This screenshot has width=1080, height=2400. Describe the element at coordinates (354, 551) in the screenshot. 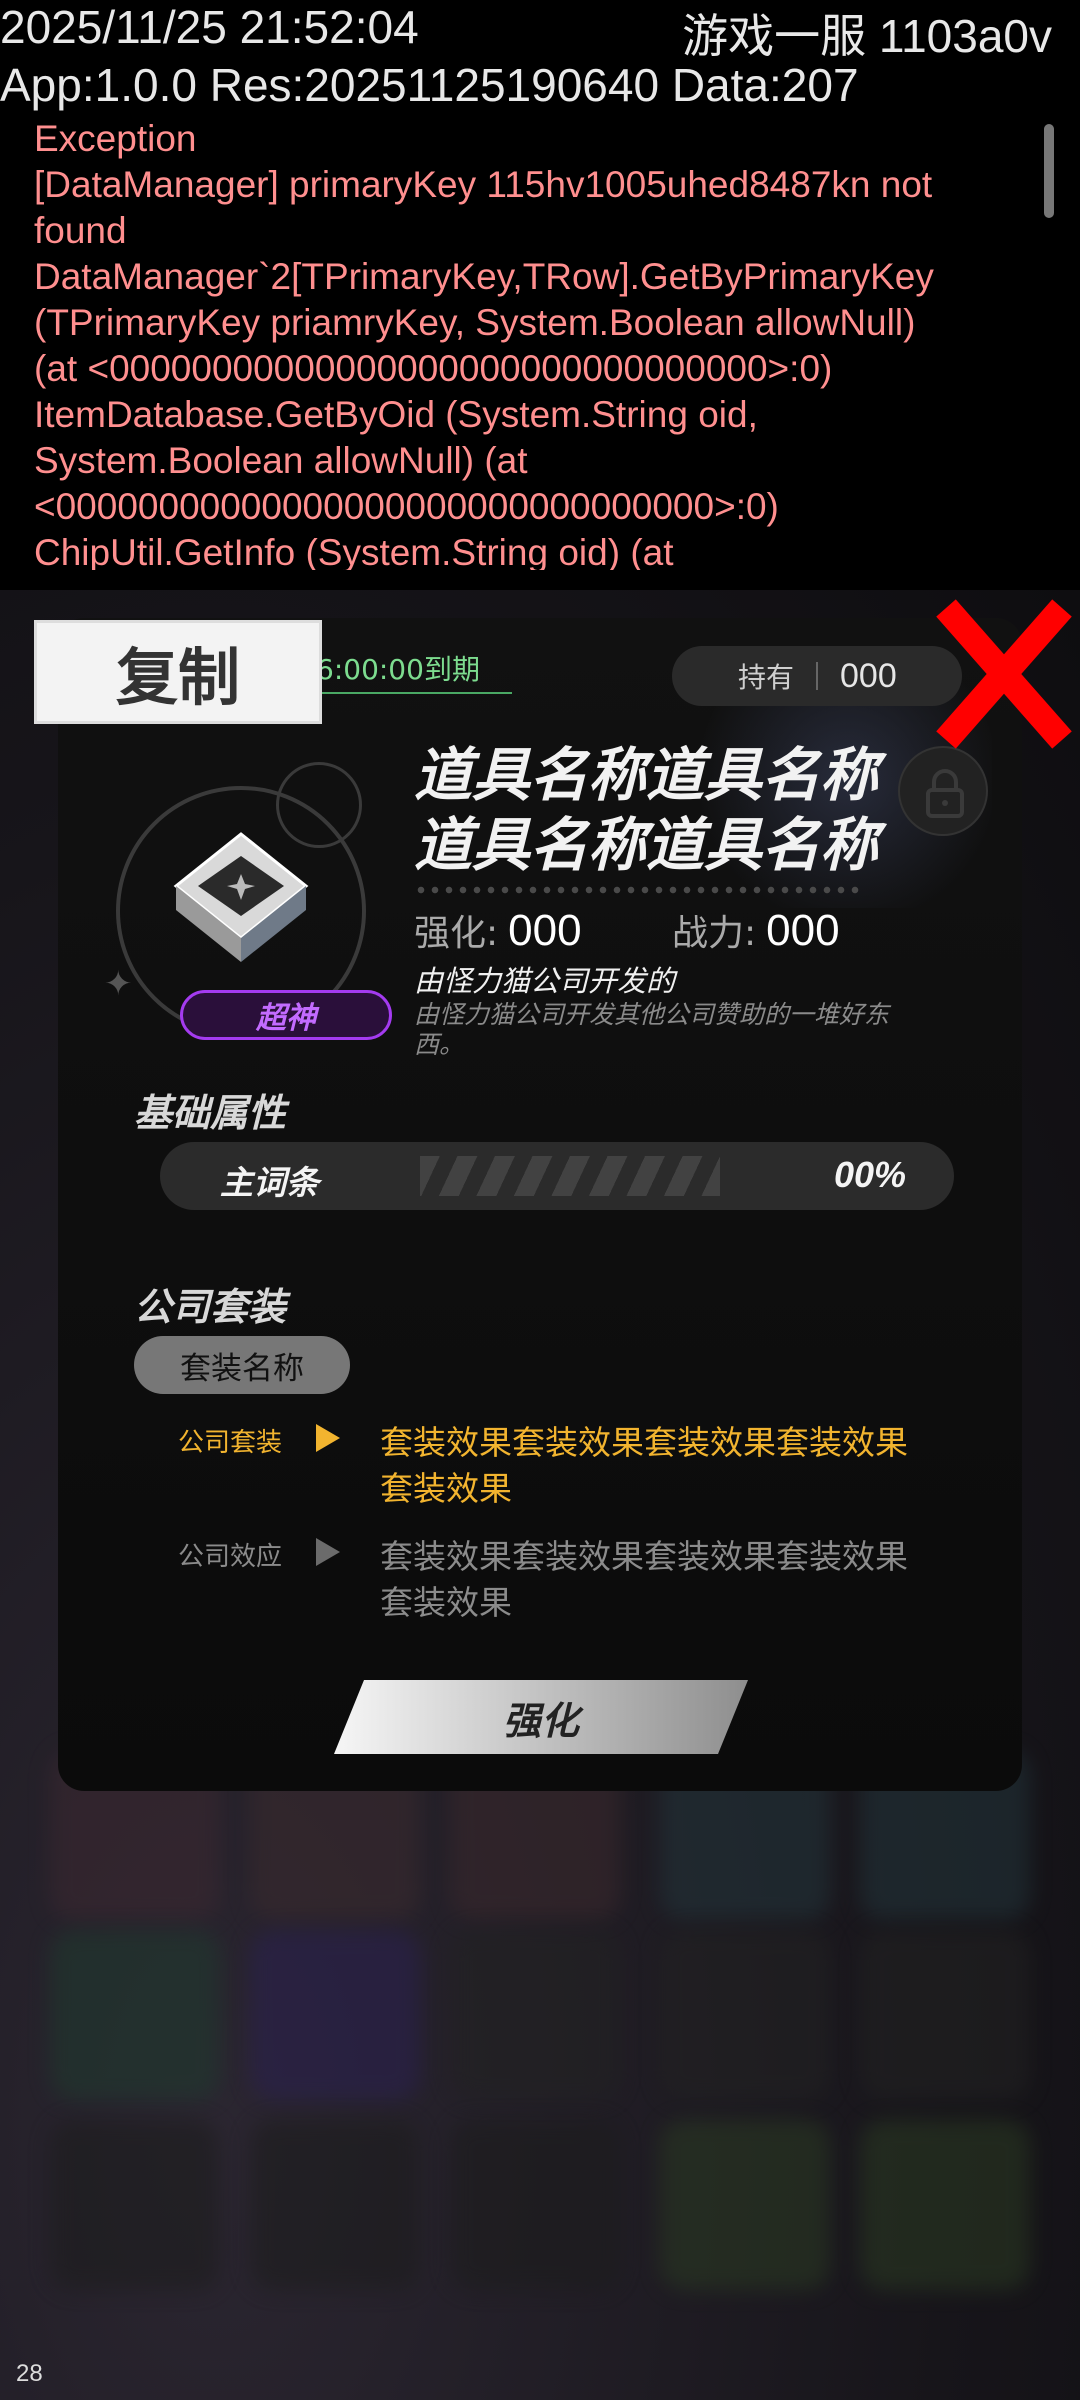

I see `exception-line: ChipUtil.GetInfo (System.String oid) (at` at that location.